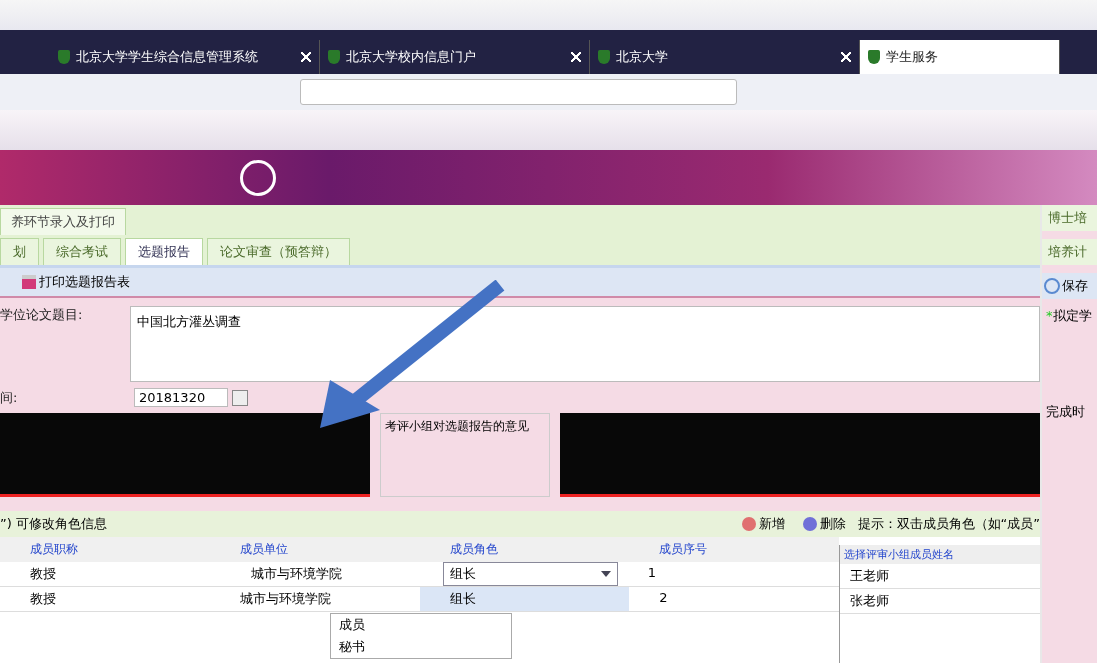 The width and height of the screenshot is (1097, 663). What do you see at coordinates (585, 344) in the screenshot?
I see `thesis-title-field: 中国北方灌丛调查` at bounding box center [585, 344].